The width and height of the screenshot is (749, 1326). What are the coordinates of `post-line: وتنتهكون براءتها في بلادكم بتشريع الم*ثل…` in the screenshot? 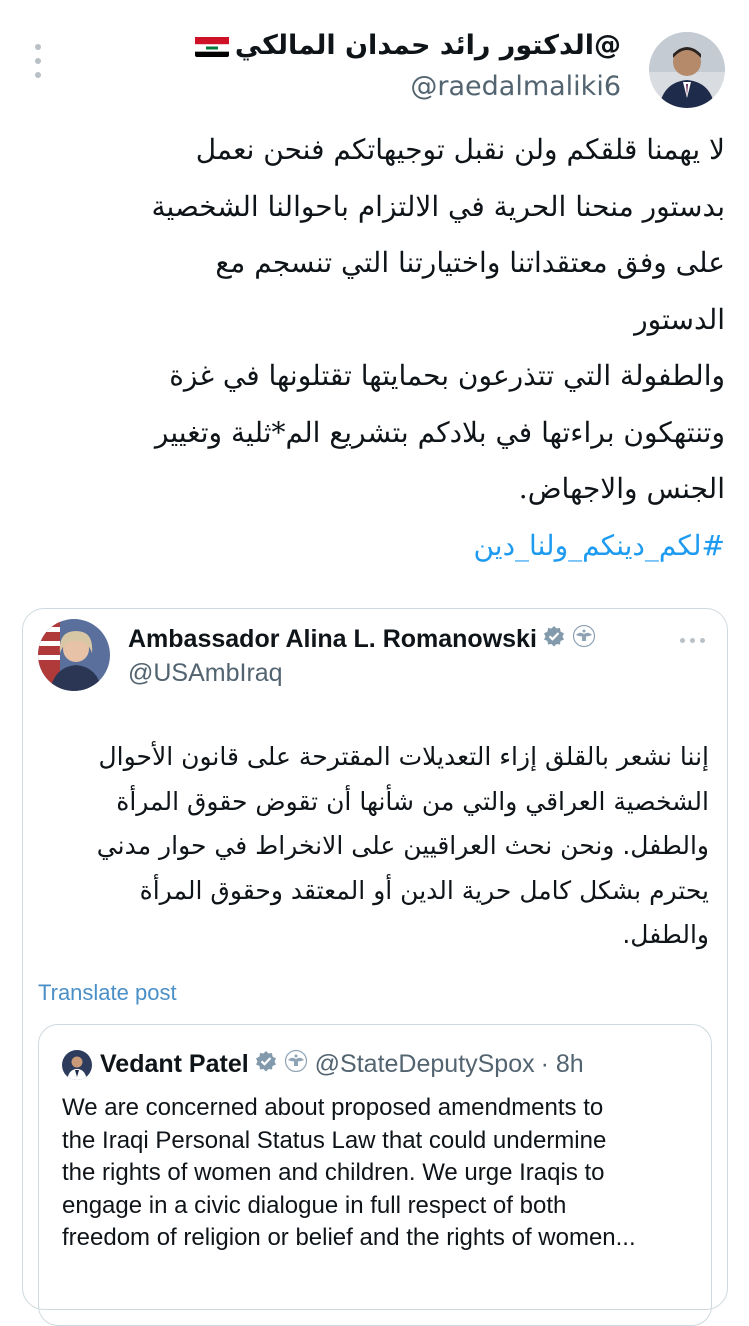 It's located at (439, 432).